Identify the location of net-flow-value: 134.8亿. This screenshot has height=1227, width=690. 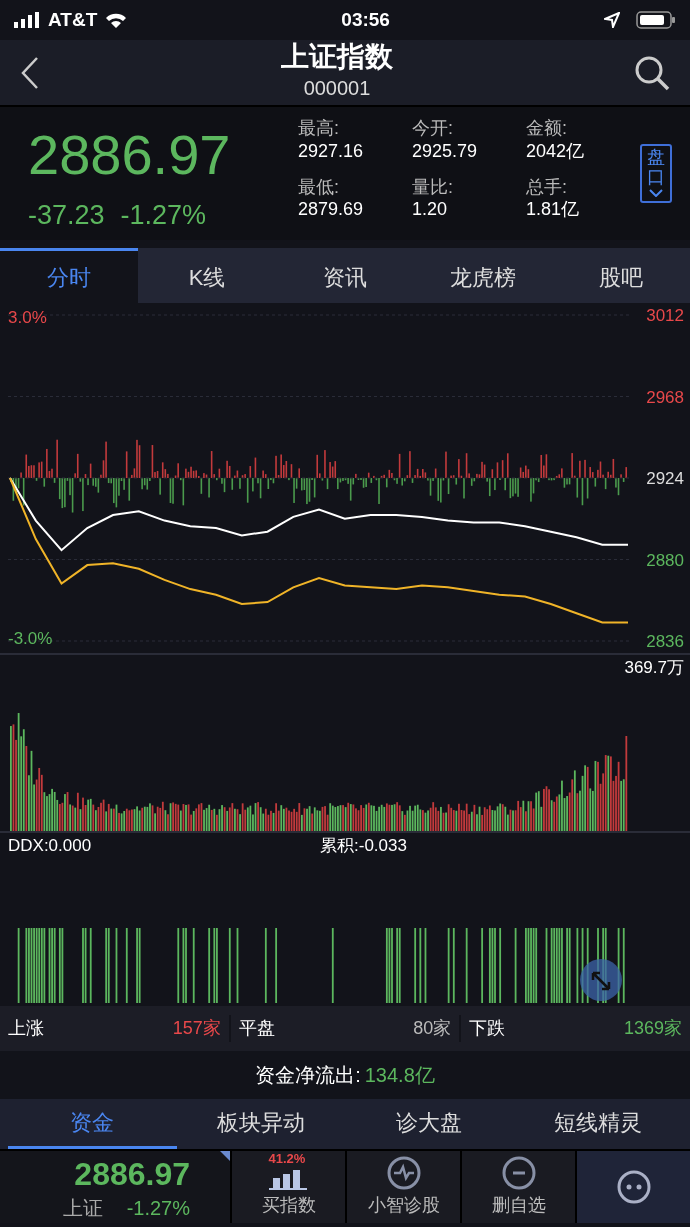
(399, 1075).